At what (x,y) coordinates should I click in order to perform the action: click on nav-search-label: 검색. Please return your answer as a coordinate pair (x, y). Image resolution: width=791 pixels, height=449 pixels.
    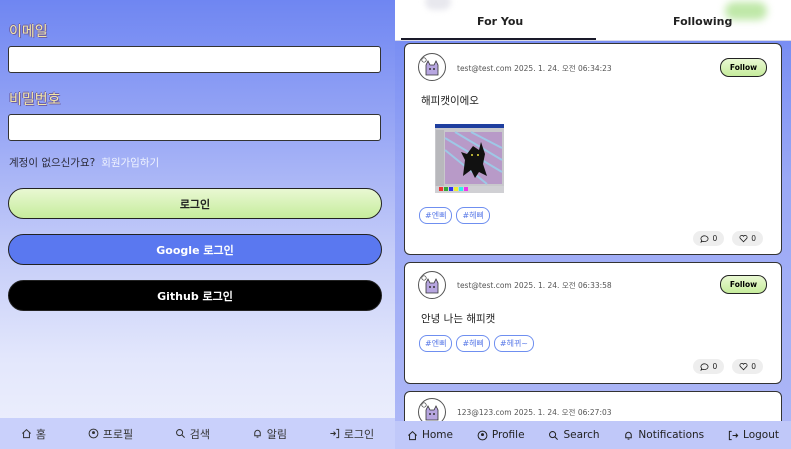
    Looking at the image, I should click on (200, 434).